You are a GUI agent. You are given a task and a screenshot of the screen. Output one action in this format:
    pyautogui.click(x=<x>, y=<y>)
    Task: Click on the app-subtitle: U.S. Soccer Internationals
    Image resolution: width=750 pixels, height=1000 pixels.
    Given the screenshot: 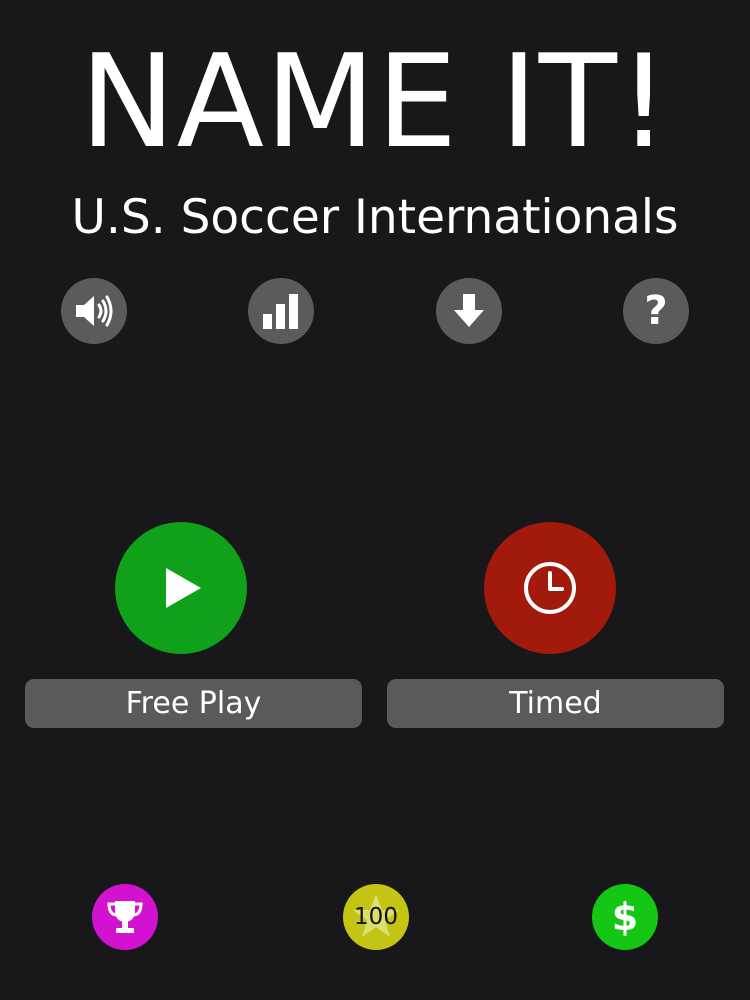 What is the action you would take?
    pyautogui.click(x=375, y=217)
    